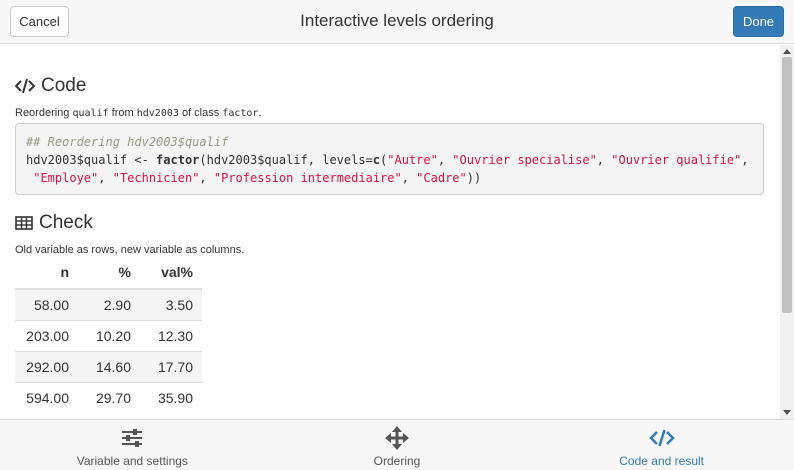 This screenshot has height=470, width=794. I want to click on table-cell: 12.30, so click(175, 336).